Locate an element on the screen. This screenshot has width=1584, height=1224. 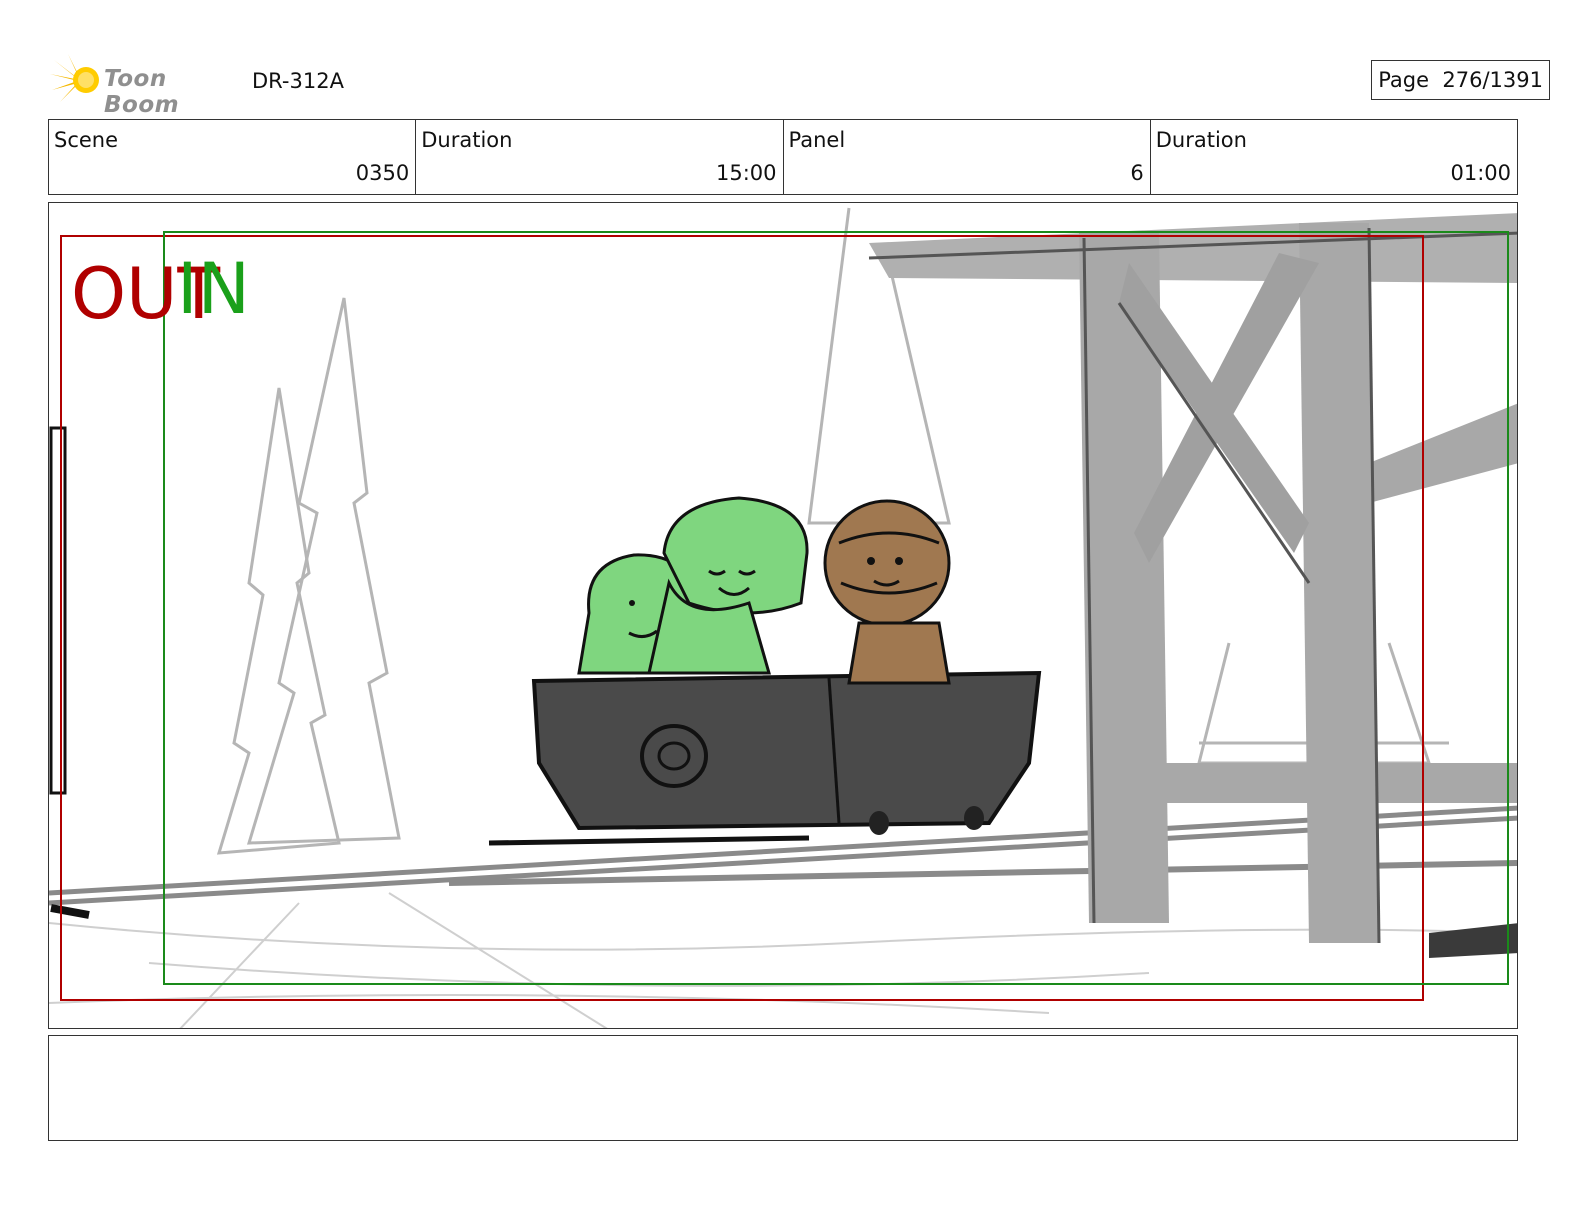
page-header: Toon Boom DR-312A Page 276/1391 is located at coordinates (800, 86).